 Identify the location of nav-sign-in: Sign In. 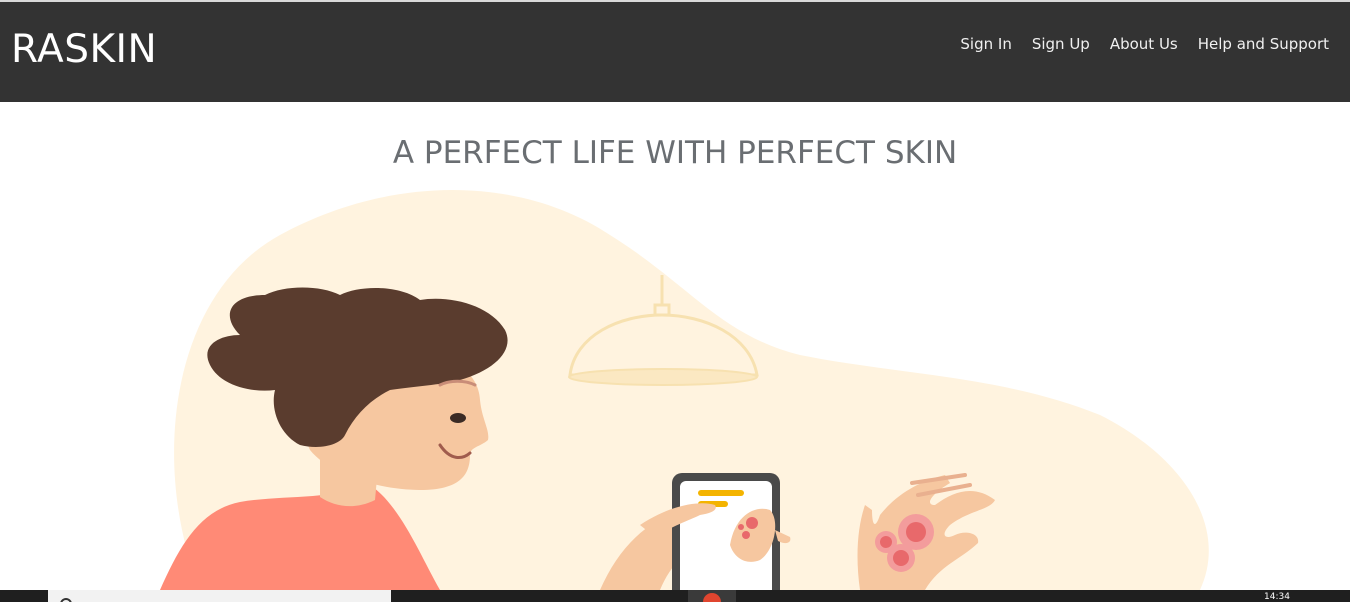
(985, 44).